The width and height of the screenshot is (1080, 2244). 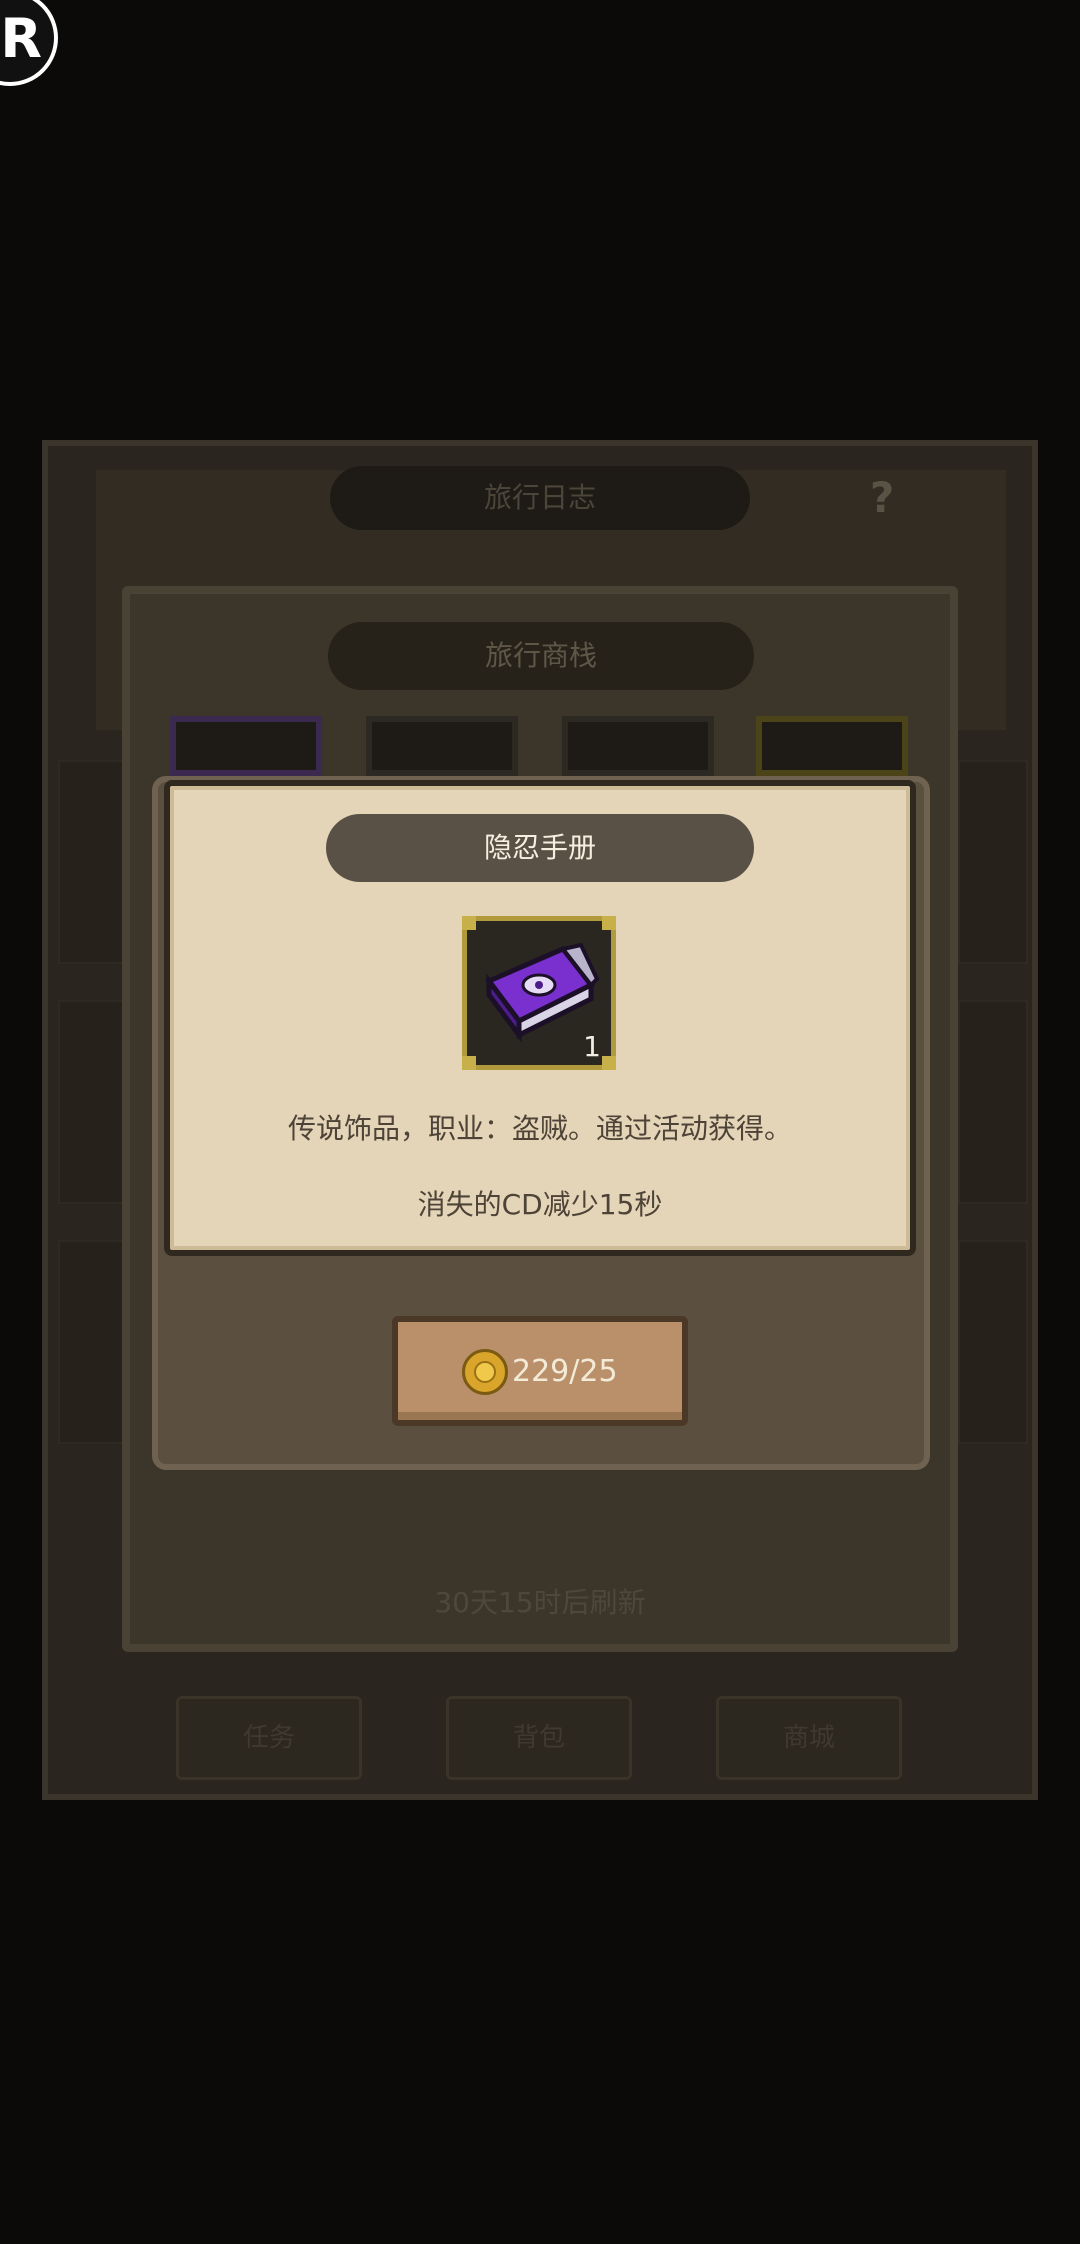 What do you see at coordinates (592, 1046) in the screenshot?
I see `item-count: 1` at bounding box center [592, 1046].